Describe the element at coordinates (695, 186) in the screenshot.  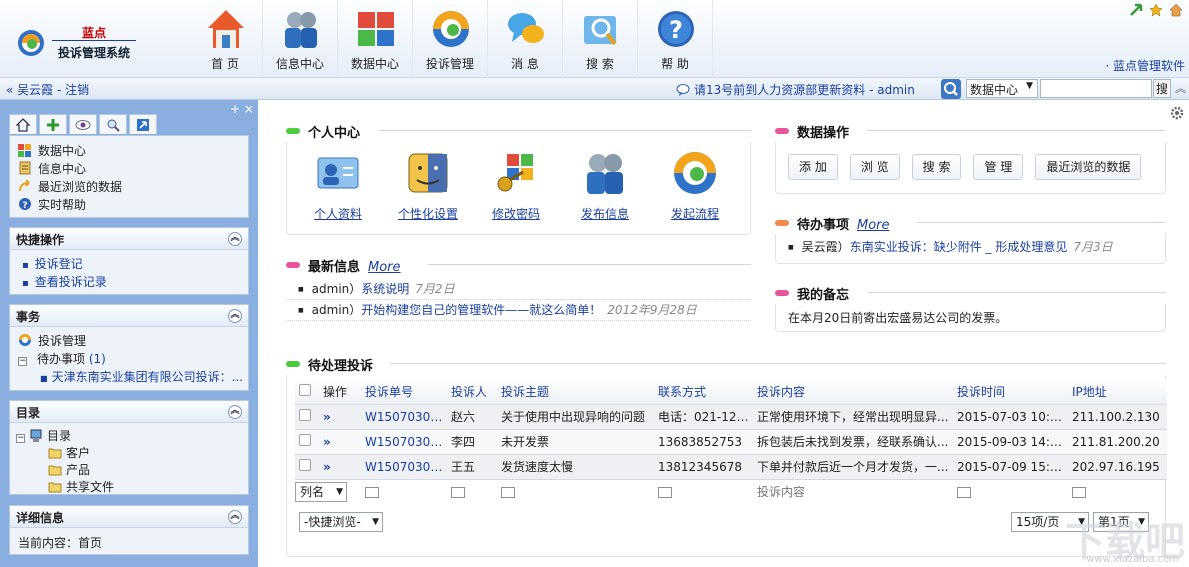
I see `start-flow-item: 发起流程` at that location.